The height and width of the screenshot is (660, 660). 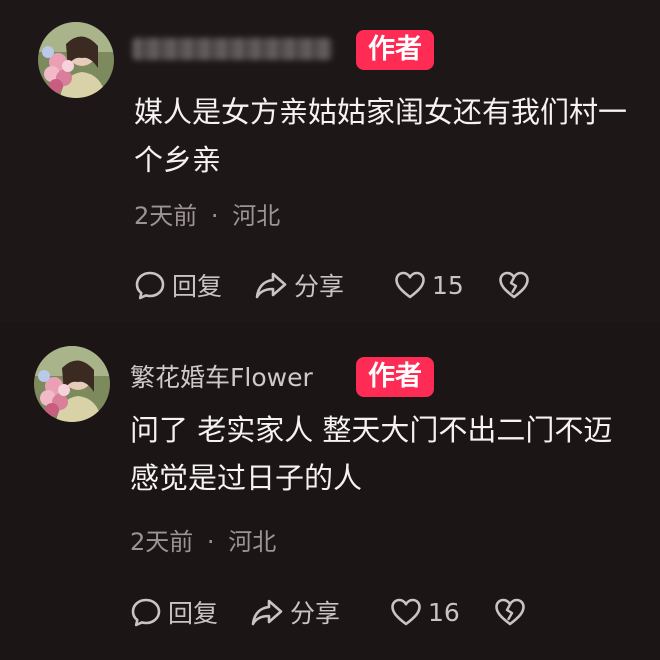 I want to click on like-button: 16, so click(x=442, y=612).